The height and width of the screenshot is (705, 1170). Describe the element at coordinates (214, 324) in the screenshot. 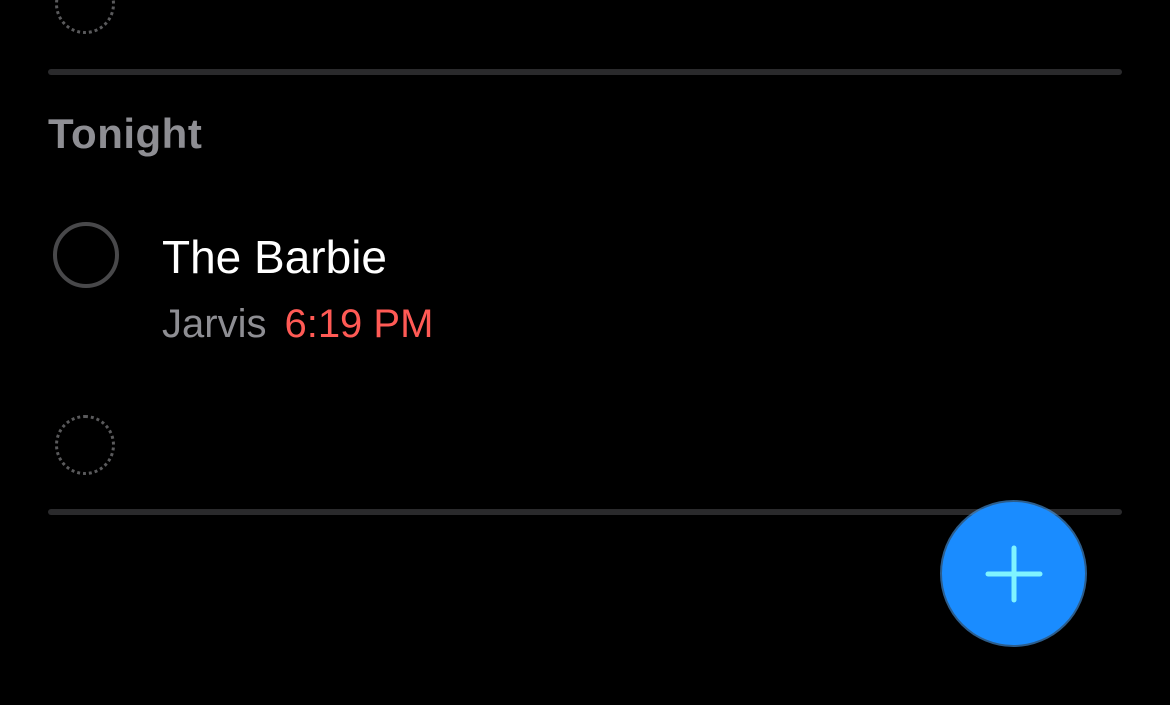

I see `reminder-list-name: Jarvis` at that location.